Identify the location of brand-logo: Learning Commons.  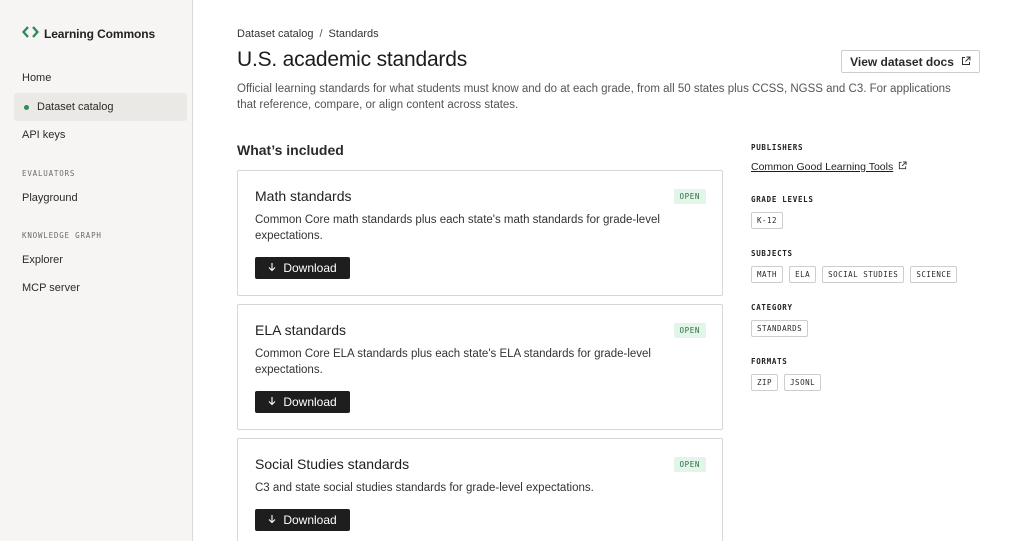
(88, 34).